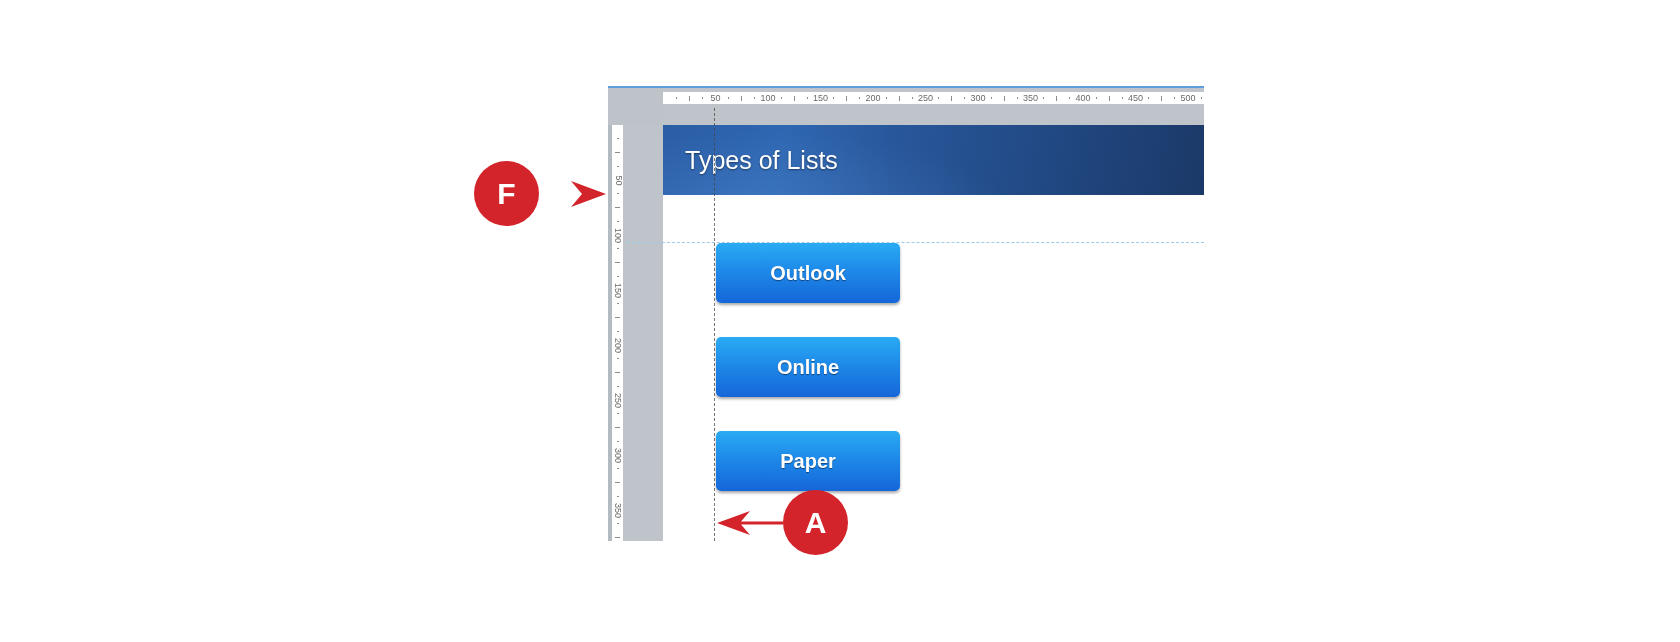 The image size is (1680, 642). I want to click on ruler-label: 500, so click(1188, 98).